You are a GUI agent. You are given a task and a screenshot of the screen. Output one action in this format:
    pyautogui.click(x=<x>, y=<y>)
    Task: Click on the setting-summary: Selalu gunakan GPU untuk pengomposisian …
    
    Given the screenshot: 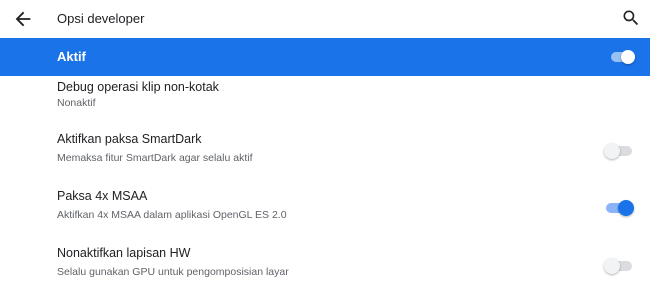 What is the action you would take?
    pyautogui.click(x=173, y=272)
    